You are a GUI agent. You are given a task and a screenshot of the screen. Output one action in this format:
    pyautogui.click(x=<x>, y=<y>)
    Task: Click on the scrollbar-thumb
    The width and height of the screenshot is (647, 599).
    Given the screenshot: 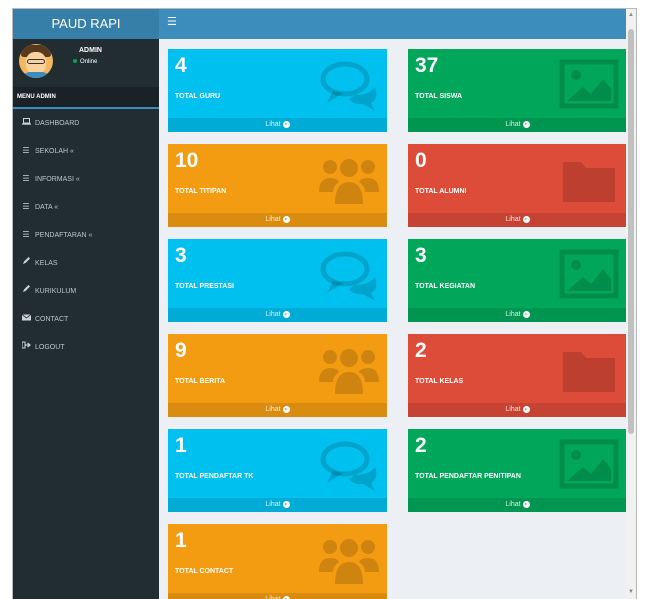 What is the action you would take?
    pyautogui.click(x=631, y=231)
    